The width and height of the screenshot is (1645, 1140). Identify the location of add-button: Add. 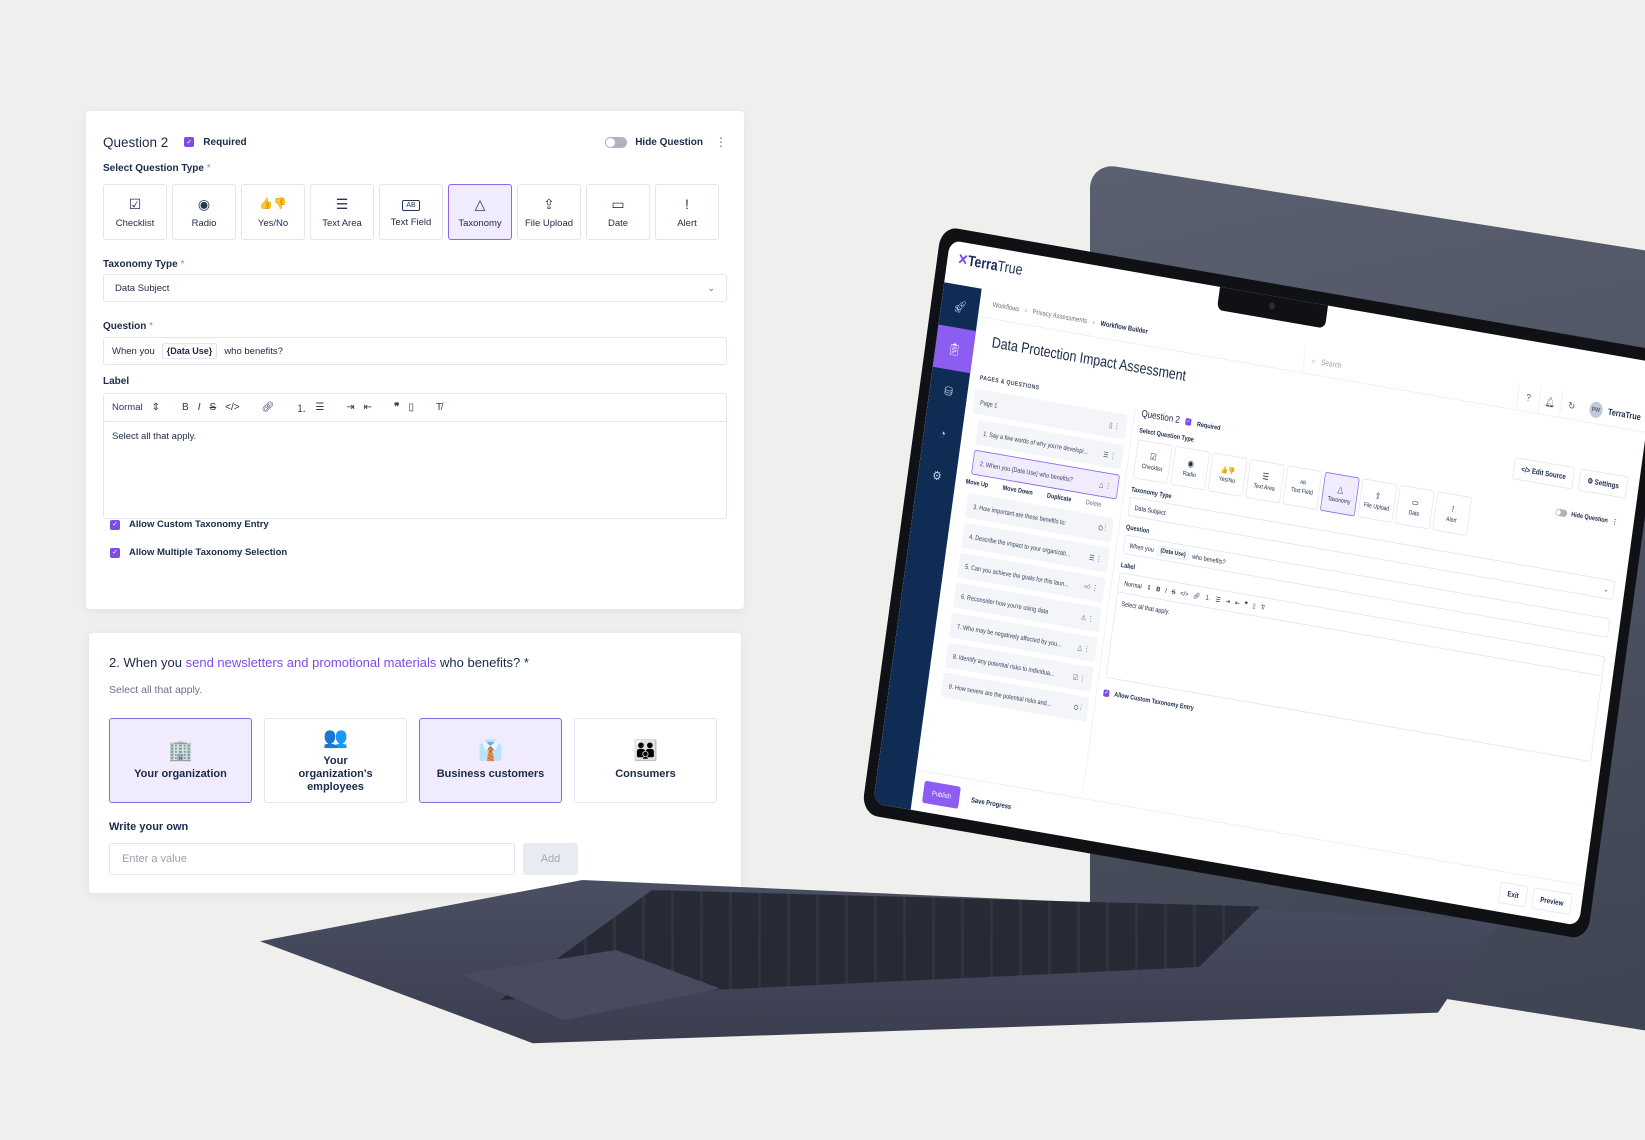
(550, 859).